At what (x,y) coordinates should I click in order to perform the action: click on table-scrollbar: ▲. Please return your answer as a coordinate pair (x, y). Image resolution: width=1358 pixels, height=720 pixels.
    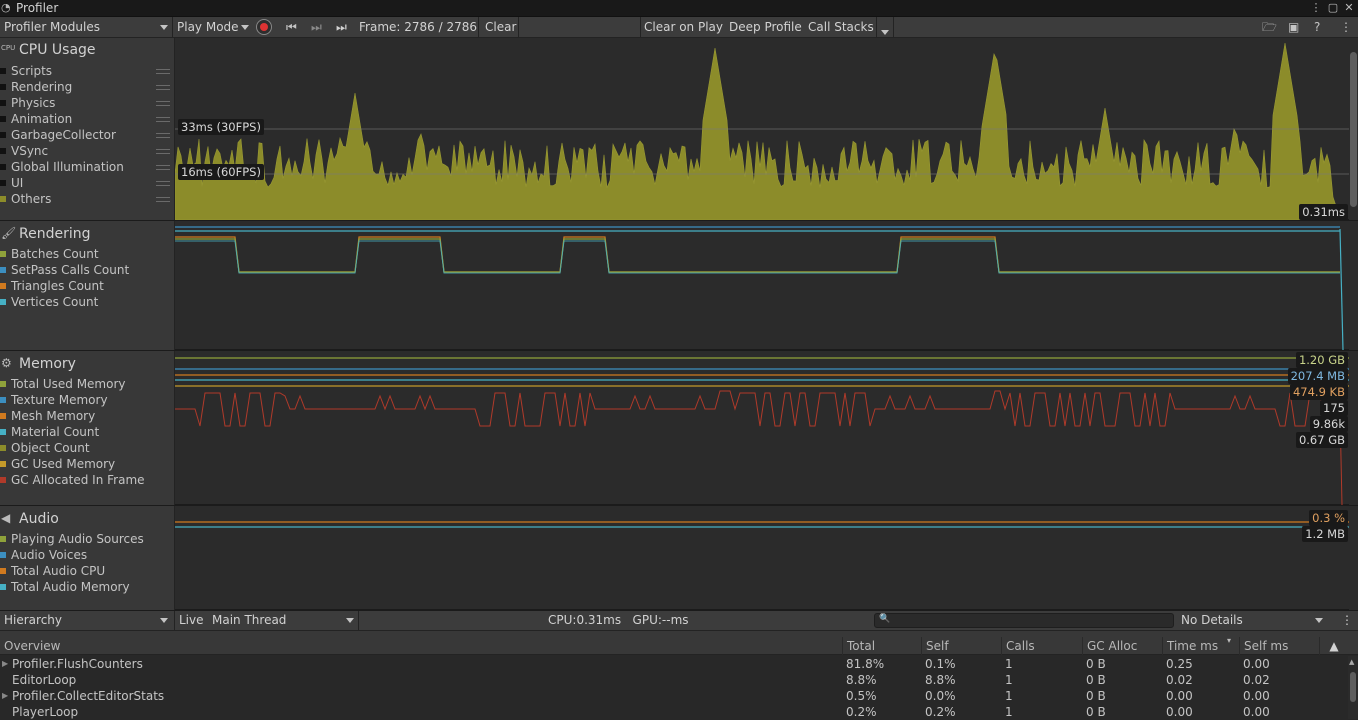
    Looking at the image, I should click on (1353, 687).